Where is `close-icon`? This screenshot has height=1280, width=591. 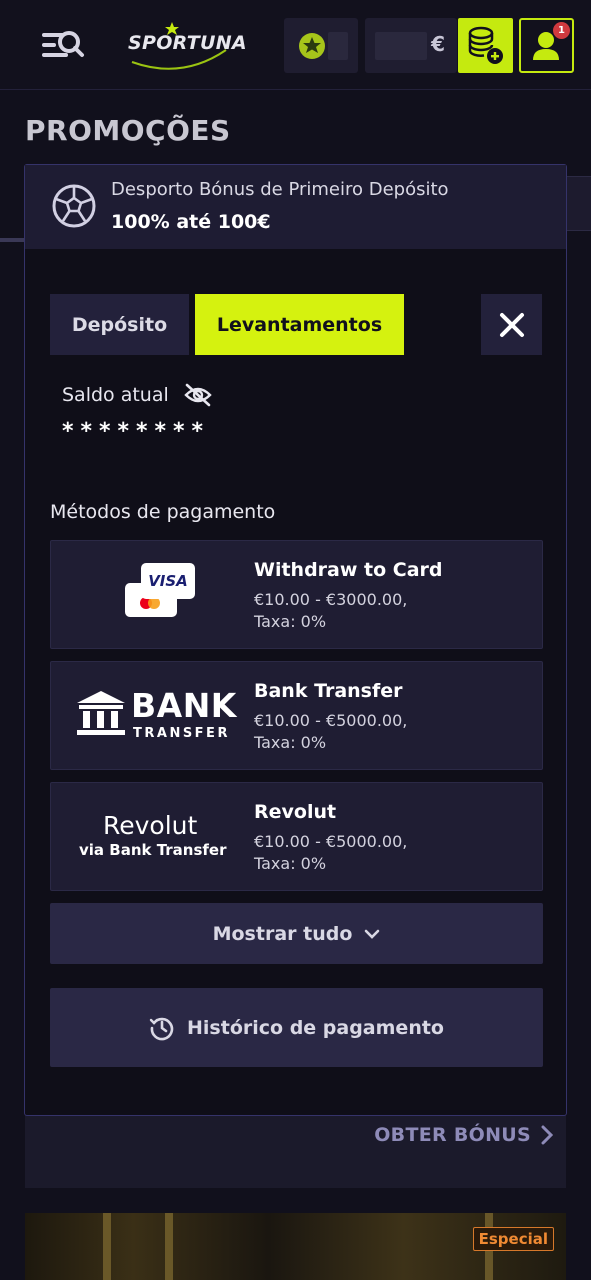 close-icon is located at coordinates (511, 324).